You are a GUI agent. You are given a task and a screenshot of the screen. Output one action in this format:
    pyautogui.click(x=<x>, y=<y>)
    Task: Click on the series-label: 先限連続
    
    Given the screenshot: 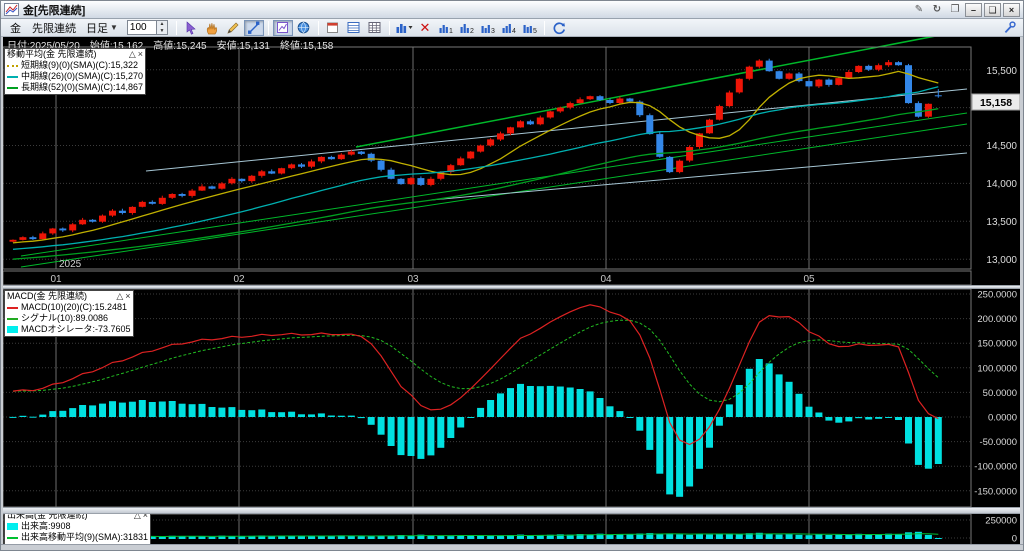 What is the action you would take?
    pyautogui.click(x=54, y=28)
    